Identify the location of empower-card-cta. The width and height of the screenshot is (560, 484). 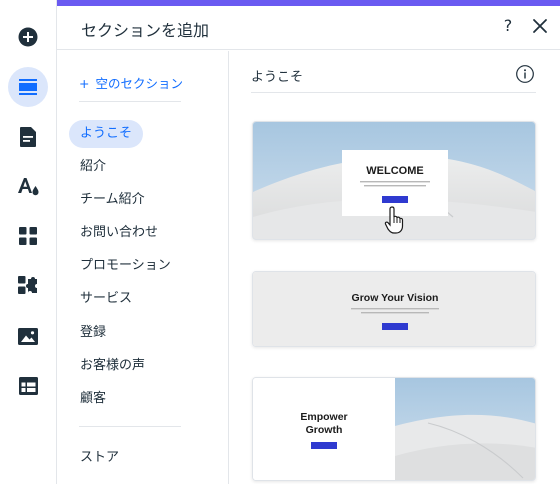
(324, 445).